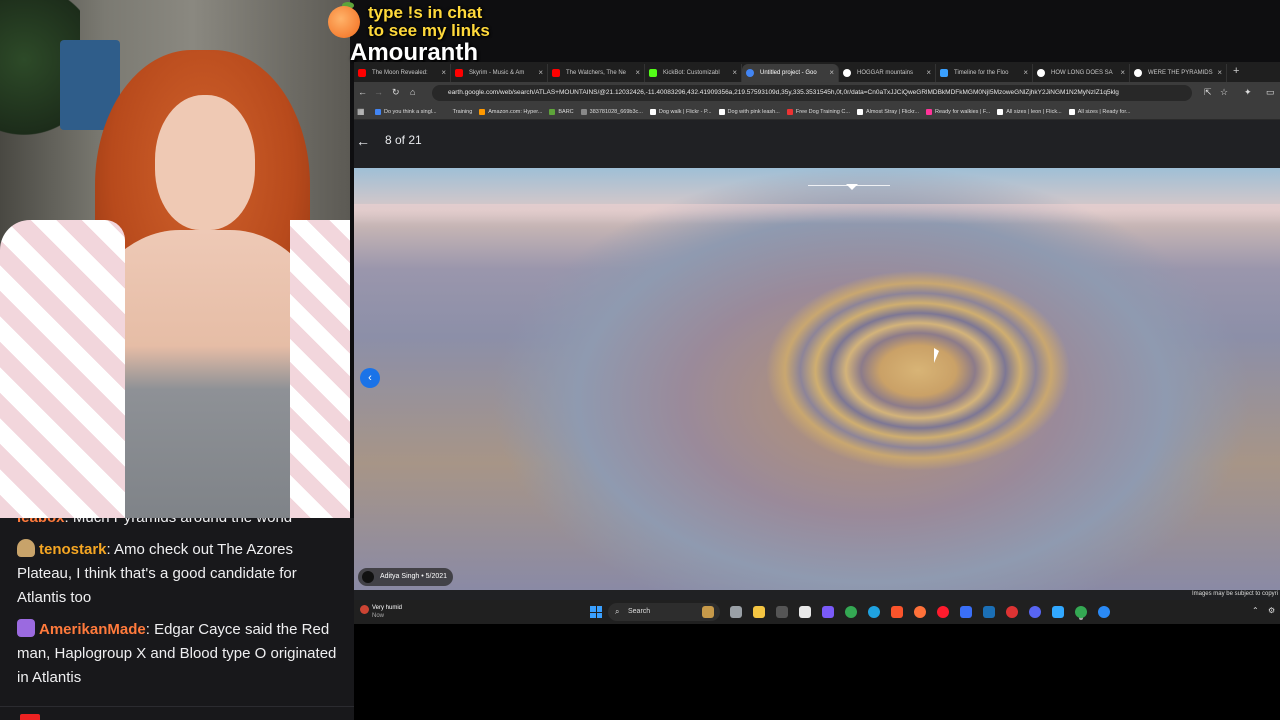  I want to click on search-highlight-icon, so click(708, 612).